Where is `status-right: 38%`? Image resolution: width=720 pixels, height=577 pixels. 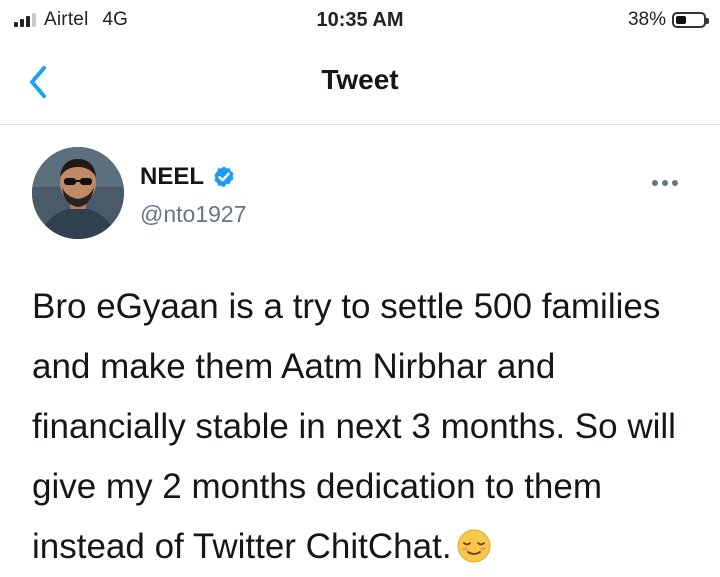 status-right: 38% is located at coordinates (668, 20).